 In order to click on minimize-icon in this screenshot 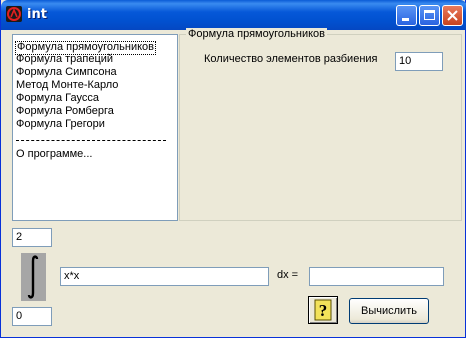, I will do `click(405, 19)`.